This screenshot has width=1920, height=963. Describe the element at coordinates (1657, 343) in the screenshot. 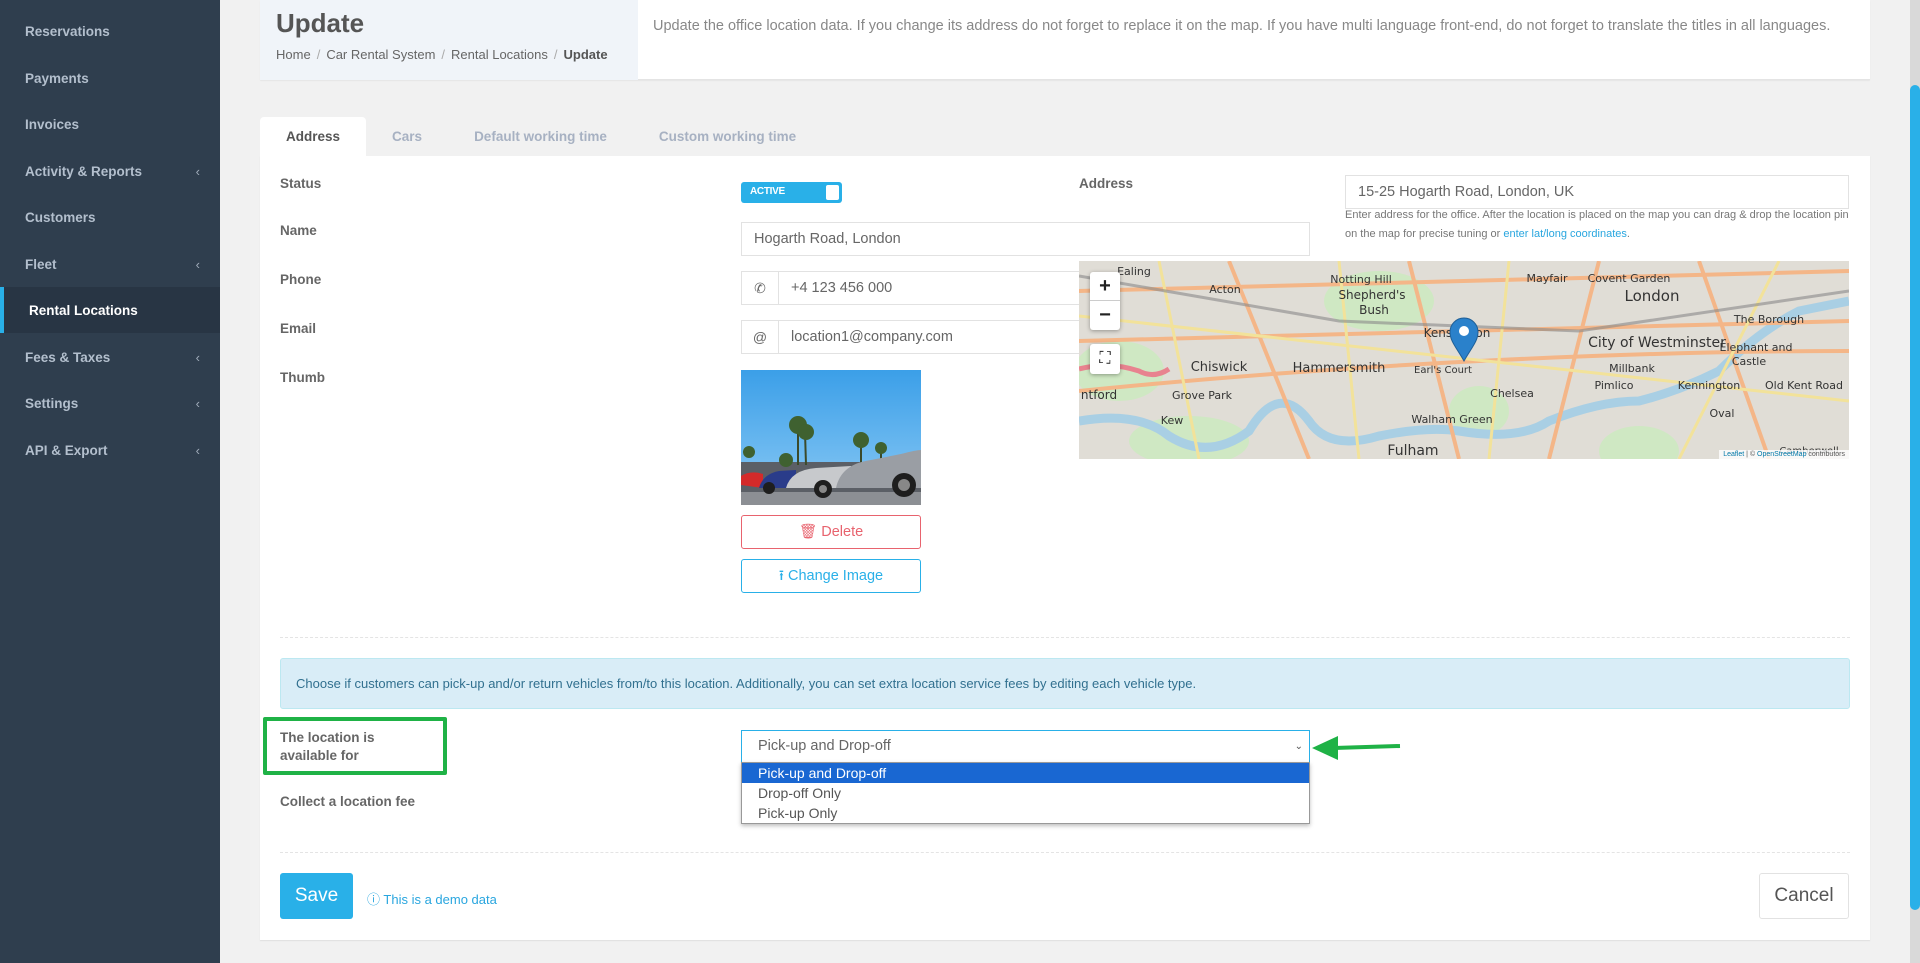

I see `map-label: City of Westminster` at that location.